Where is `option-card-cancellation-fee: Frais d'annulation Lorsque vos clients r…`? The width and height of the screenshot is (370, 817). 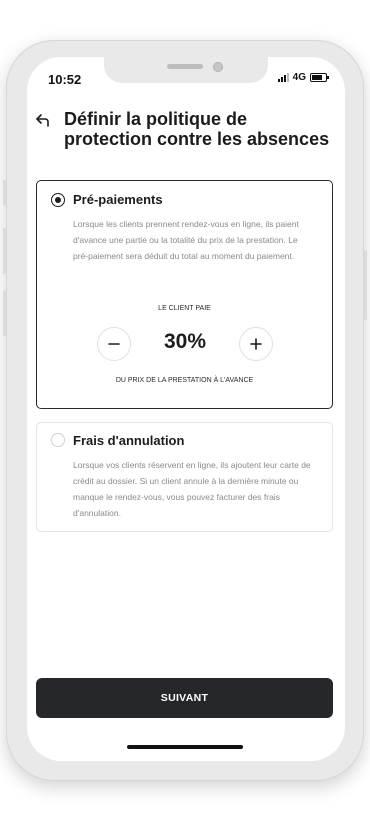
option-card-cancellation-fee: Frais d'annulation Lorsque vos clients r… is located at coordinates (184, 477).